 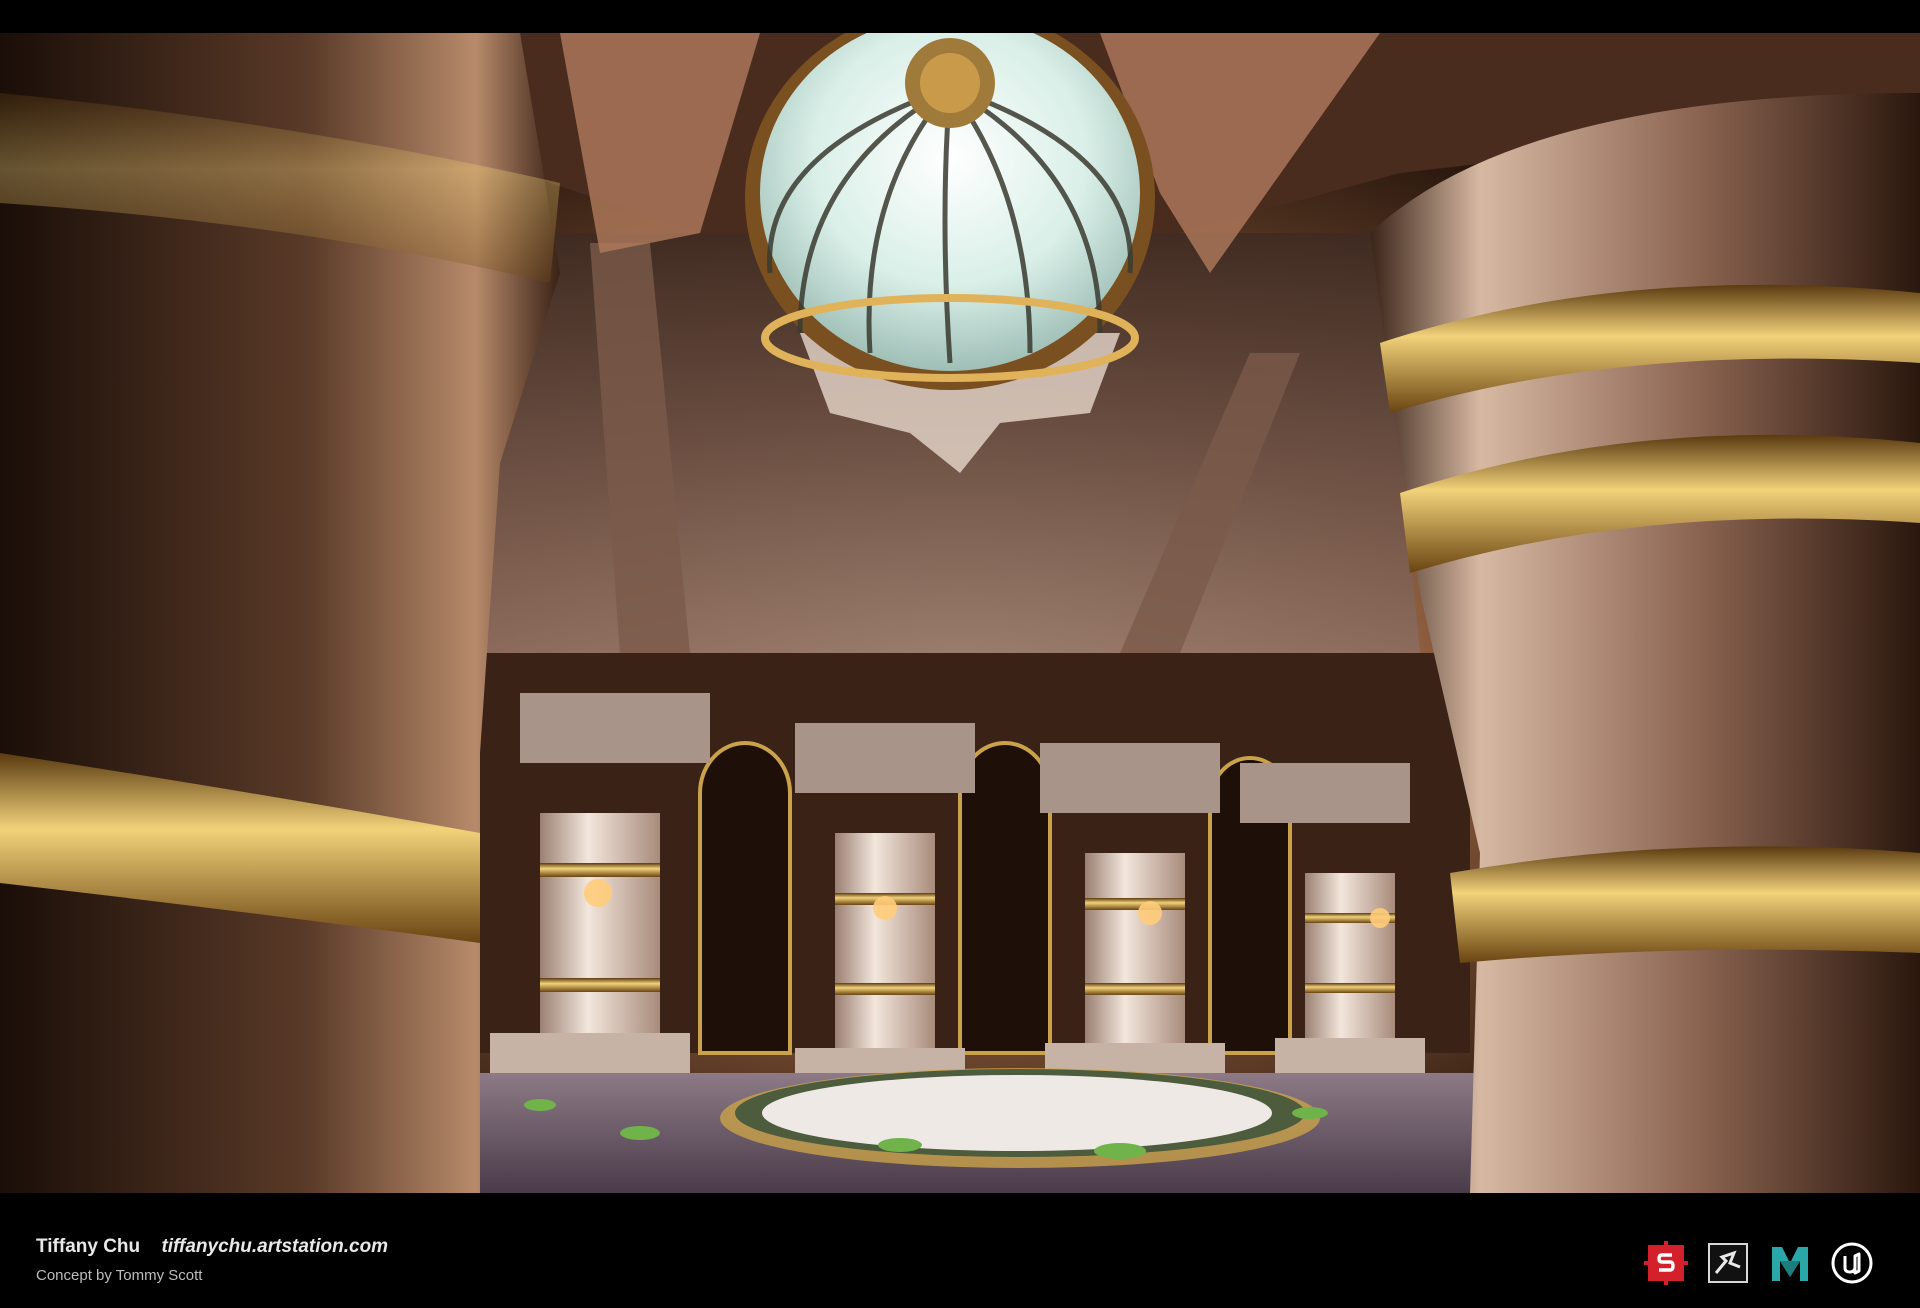 What do you see at coordinates (1852, 1263) in the screenshot?
I see `unreal-engine-icon` at bounding box center [1852, 1263].